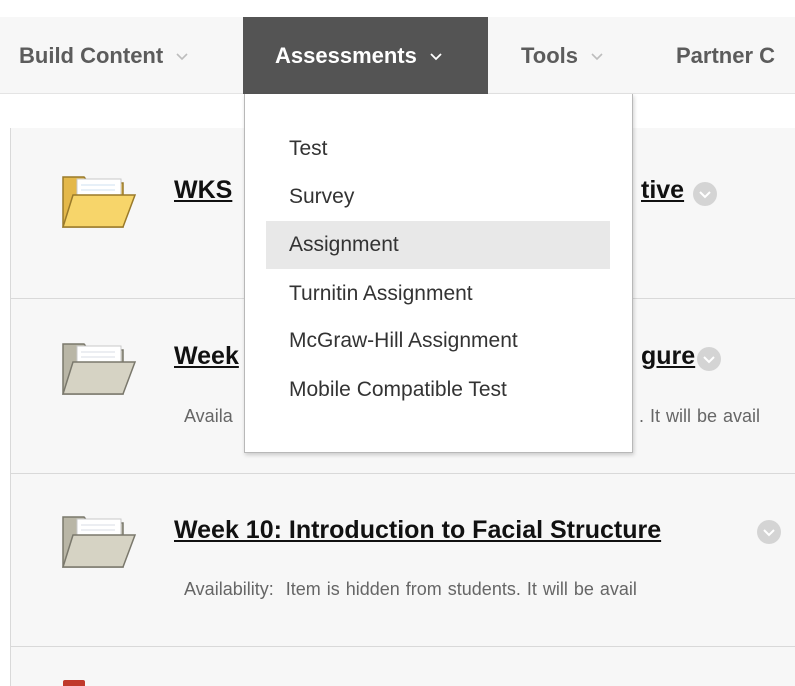  Describe the element at coordinates (668, 356) in the screenshot. I see `item-title-week-end: gure` at that location.